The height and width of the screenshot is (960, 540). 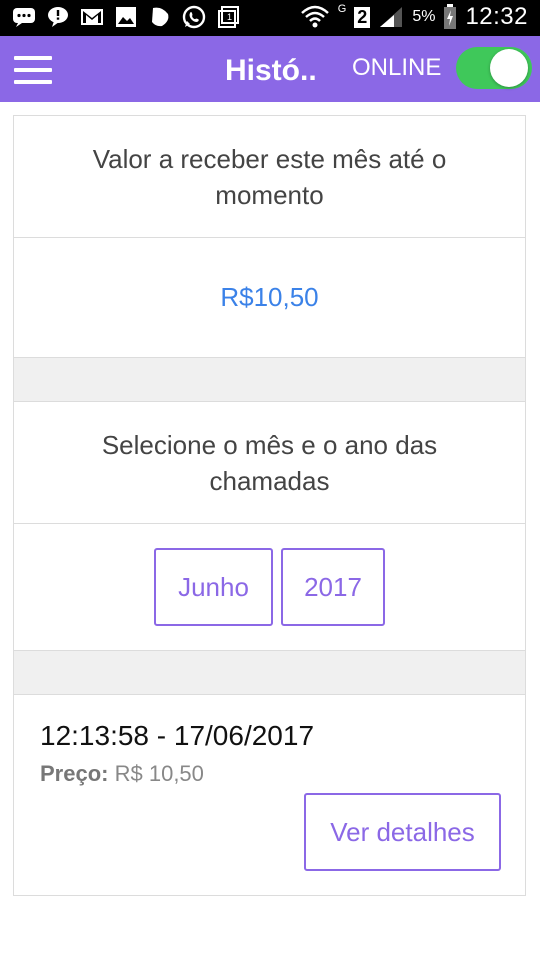 What do you see at coordinates (194, 17) in the screenshot?
I see `whatsapp-icon` at bounding box center [194, 17].